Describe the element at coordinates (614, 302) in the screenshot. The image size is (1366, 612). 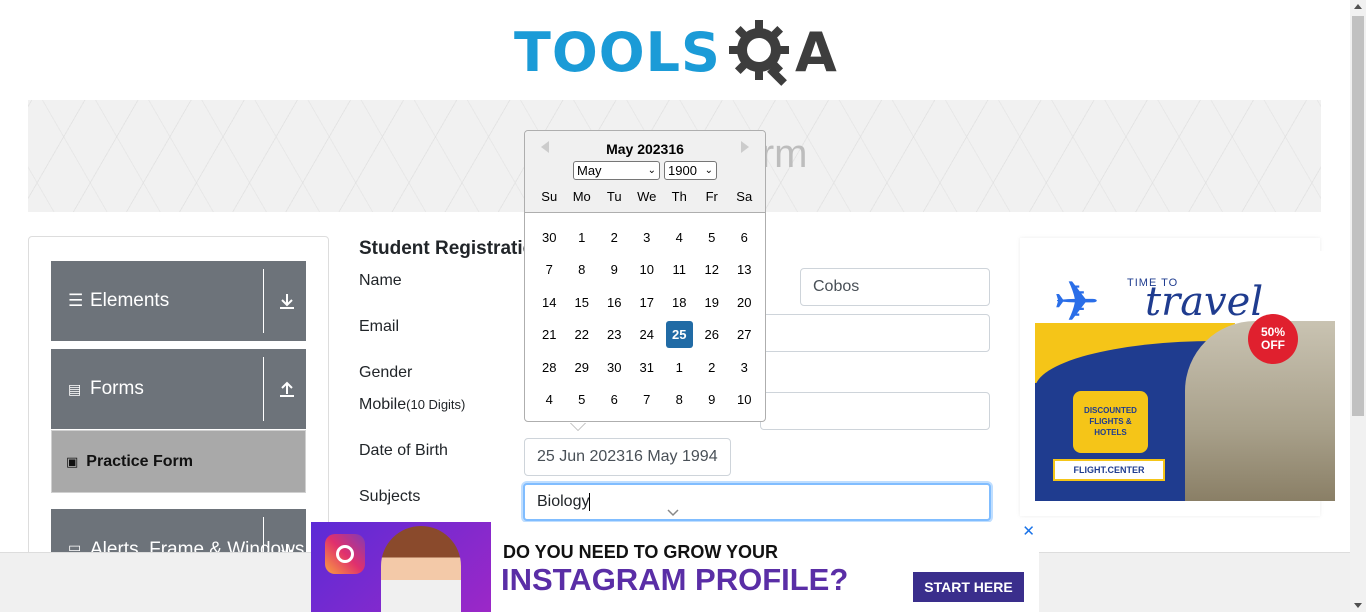
I see `datepicker-day: 16` at that location.